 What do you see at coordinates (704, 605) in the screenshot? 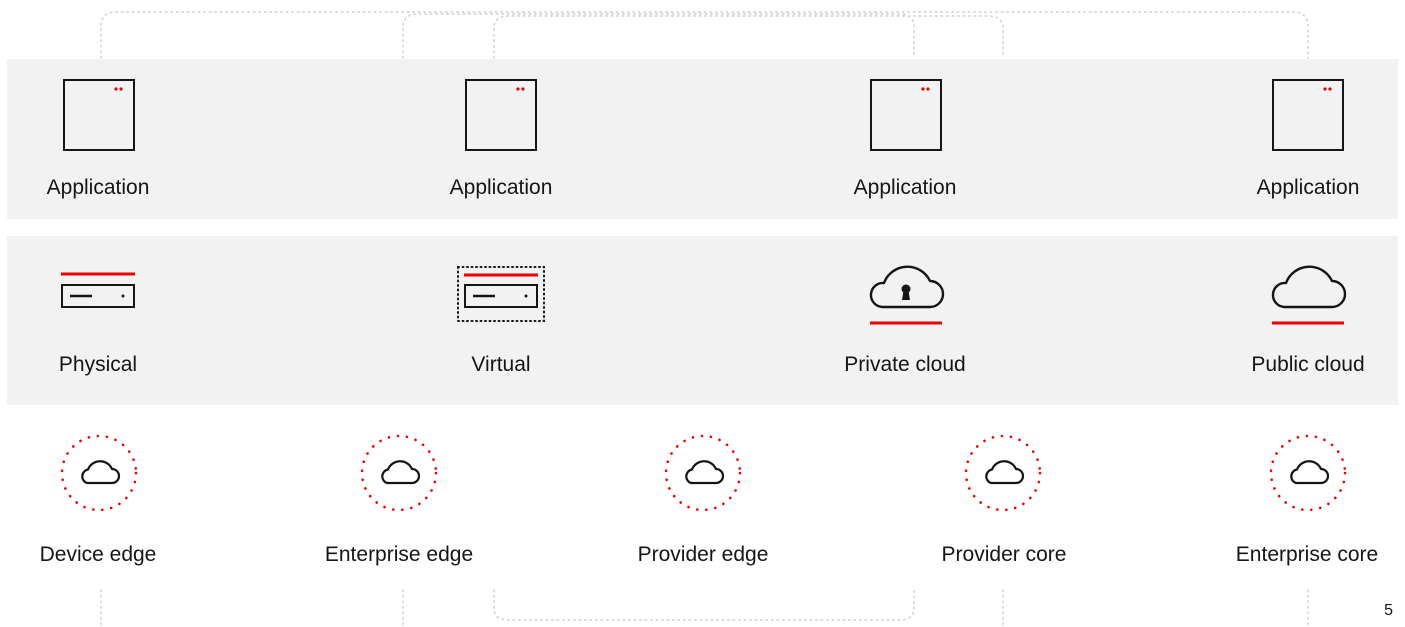
I see `connector-bottom-provider` at bounding box center [704, 605].